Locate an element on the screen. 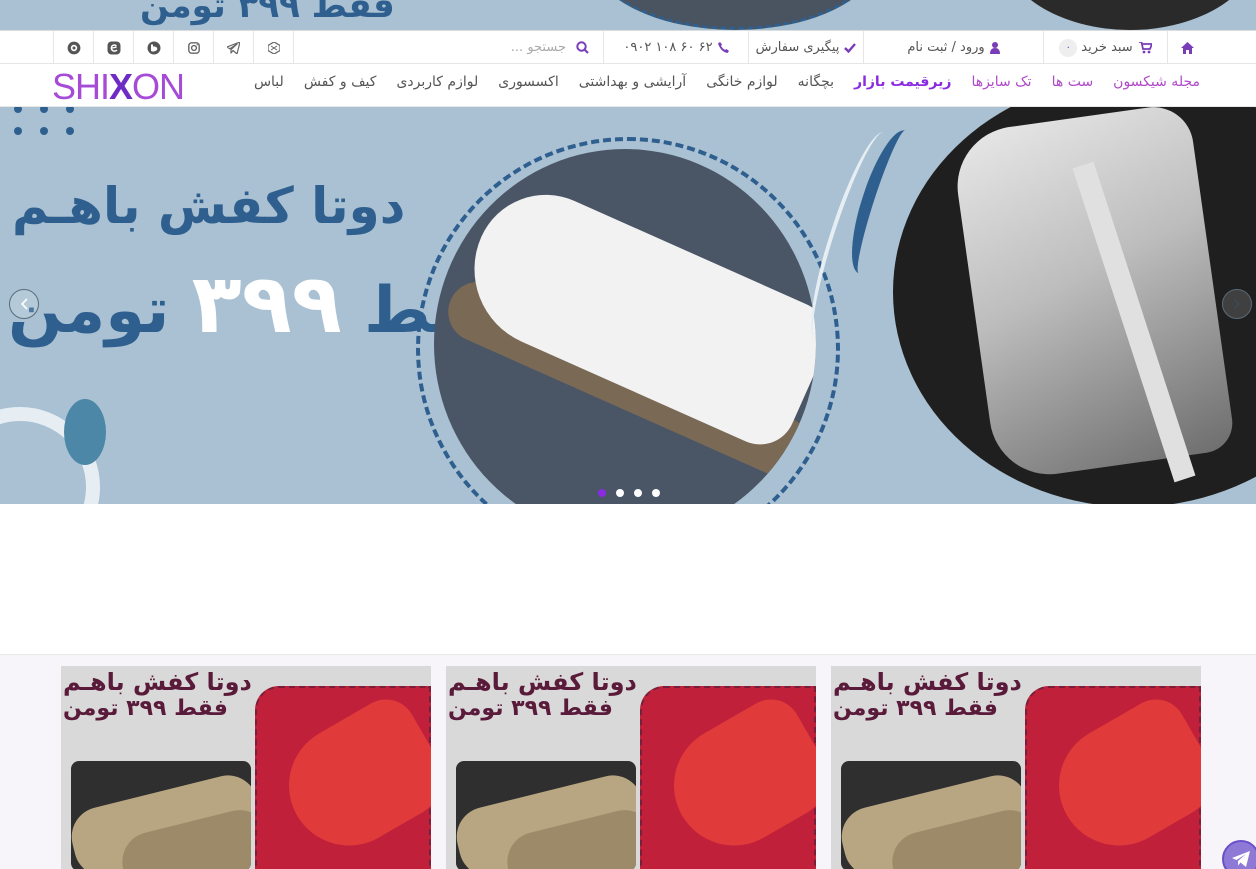  nav-item-home-appliances: لوازم خانگی is located at coordinates (741, 82).